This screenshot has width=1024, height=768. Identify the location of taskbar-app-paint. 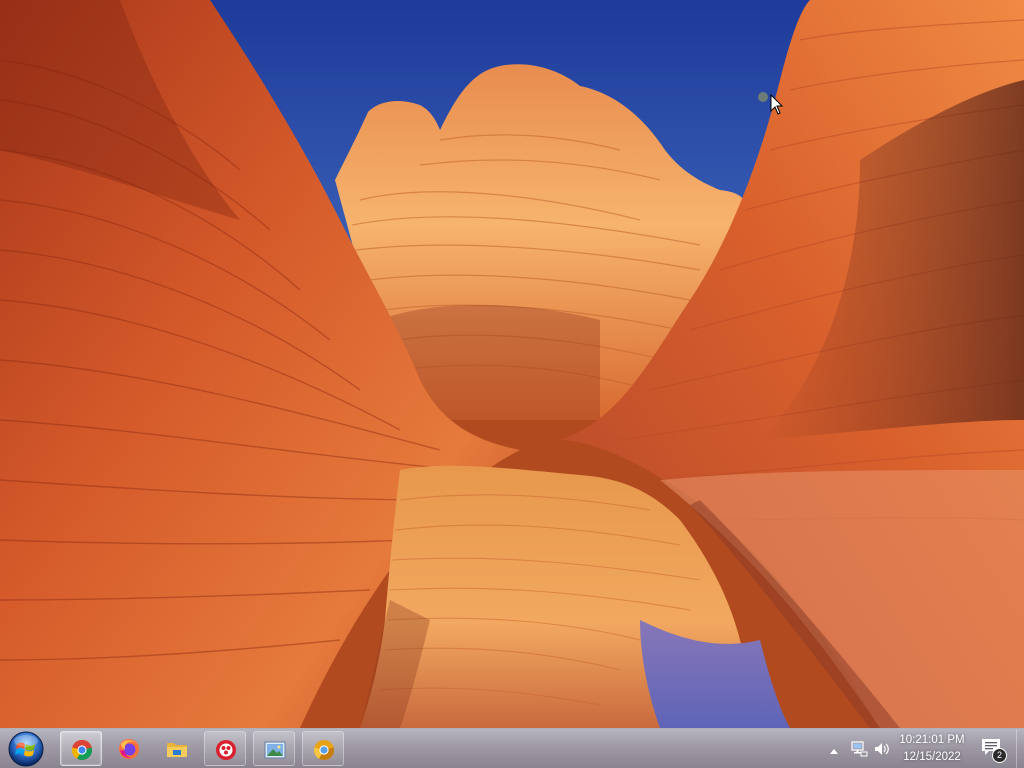
(225, 748).